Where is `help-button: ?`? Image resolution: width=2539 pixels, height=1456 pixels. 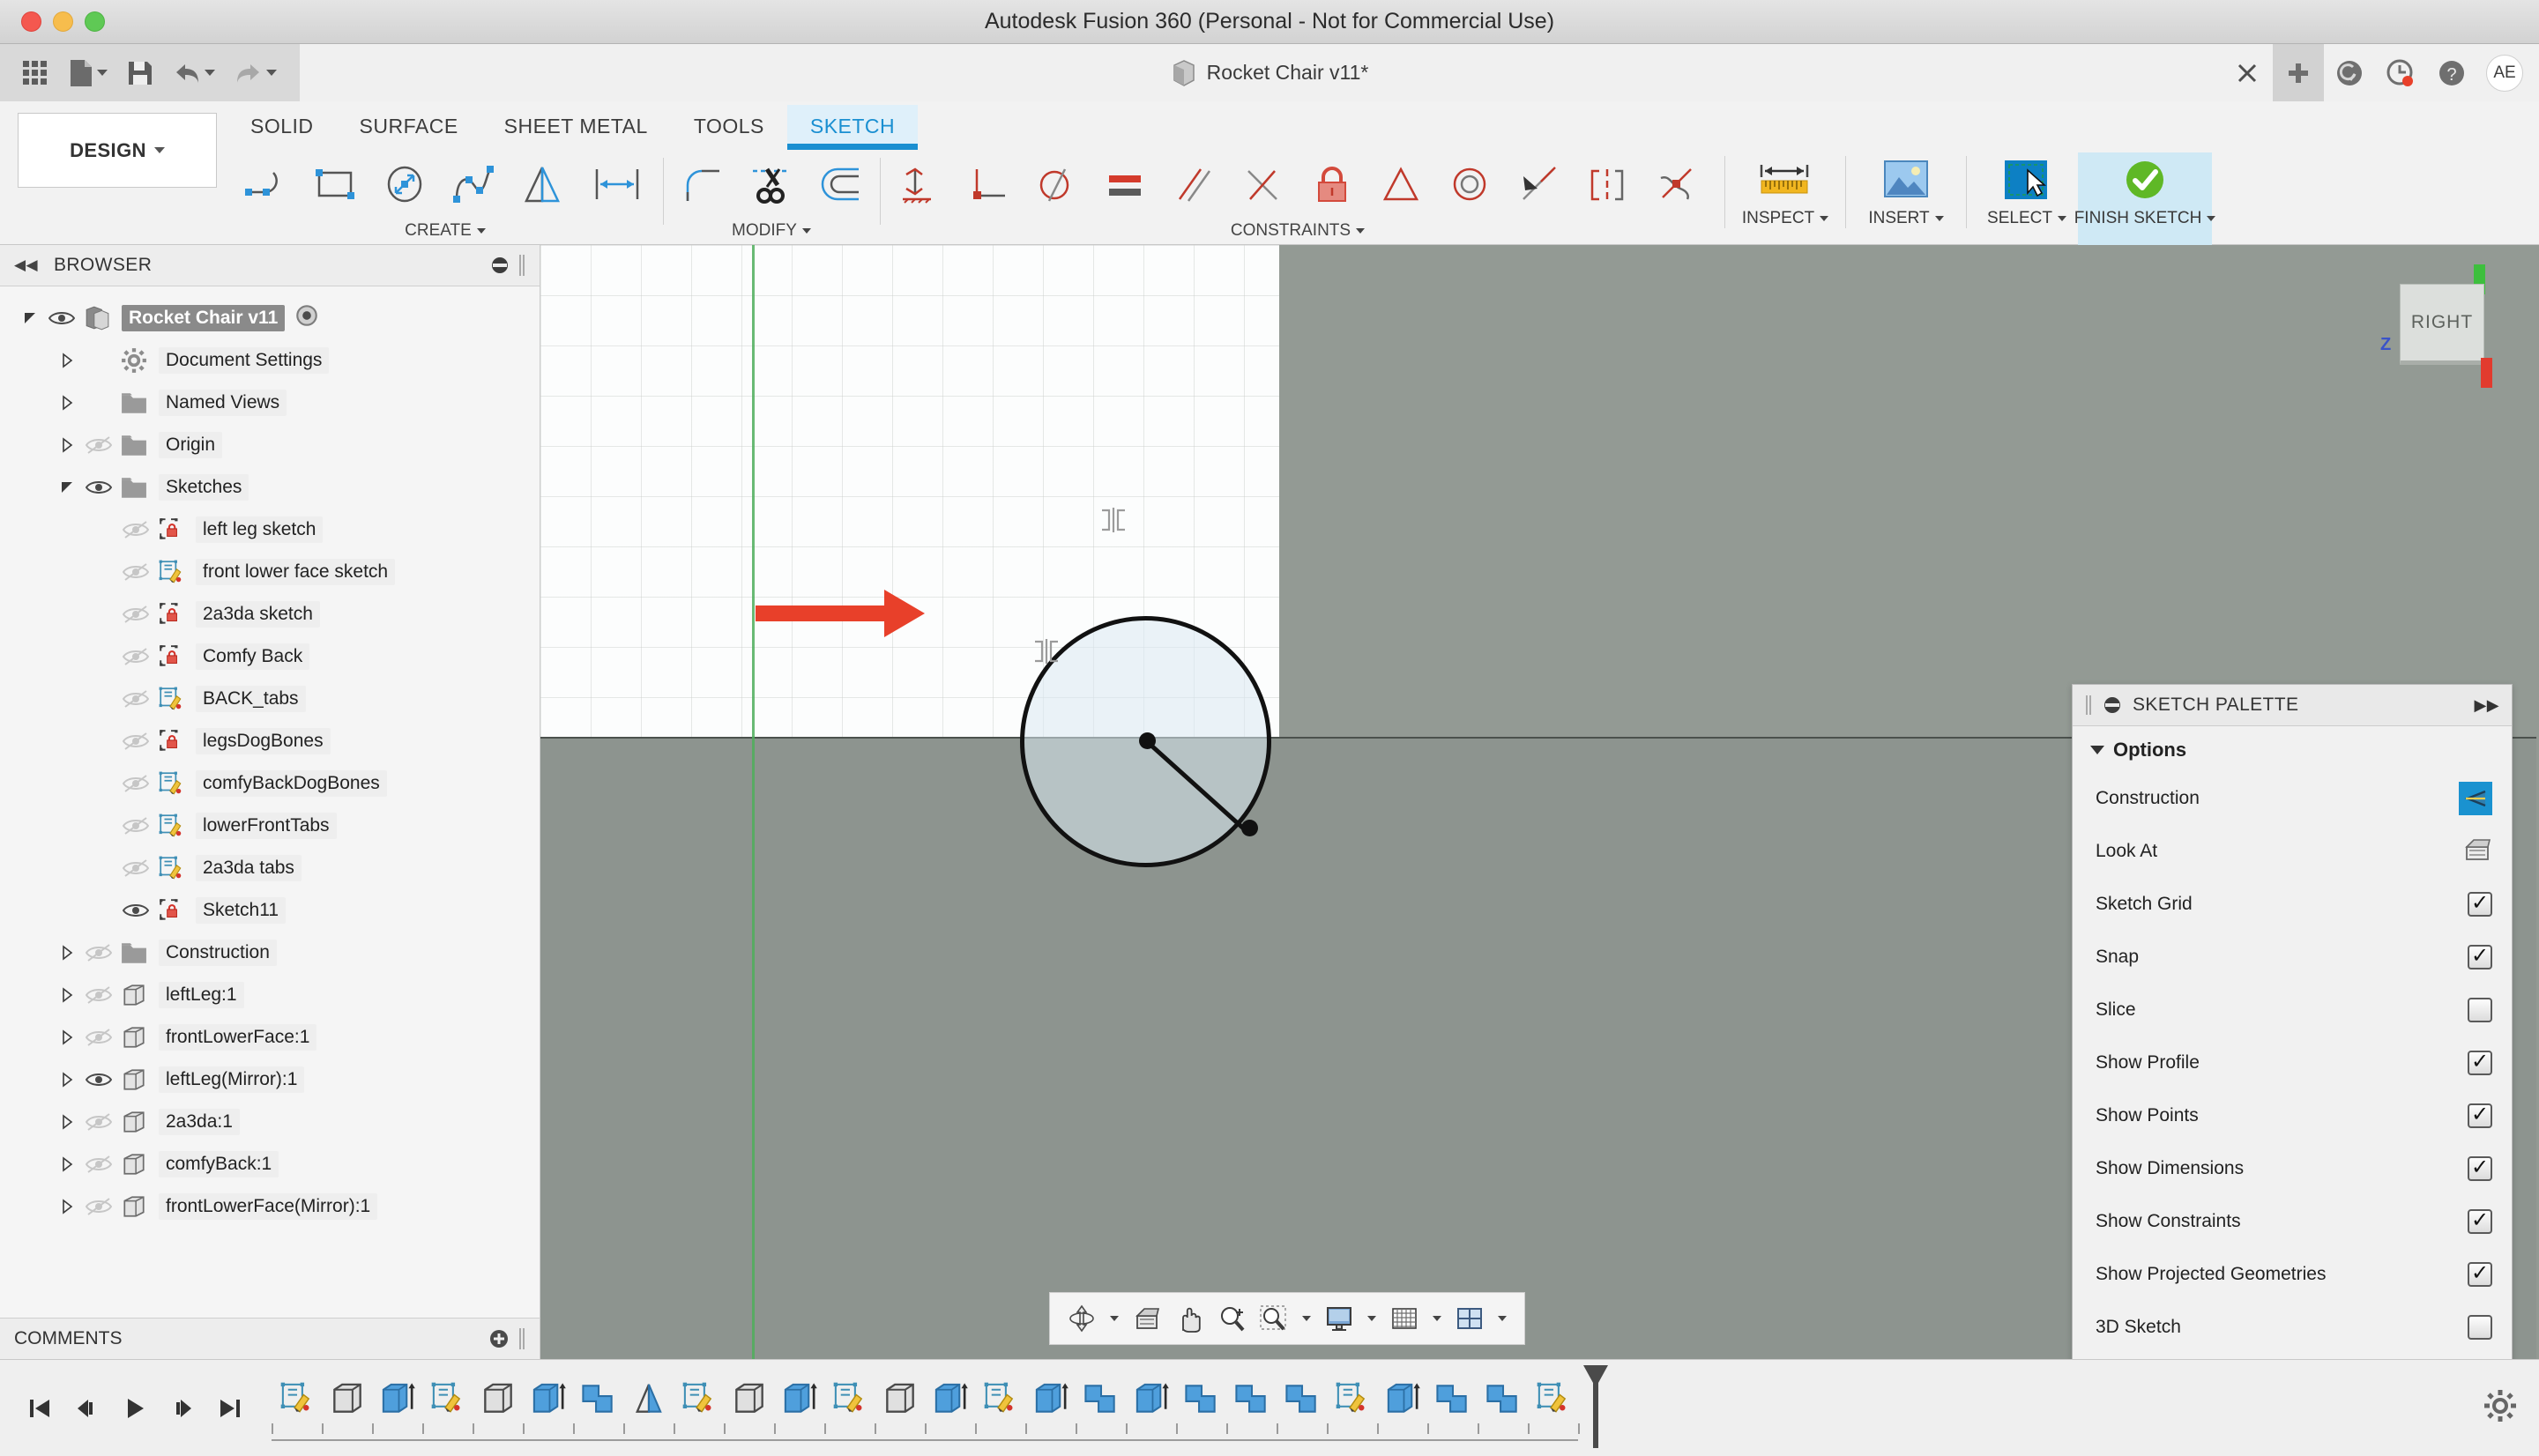
help-button: ? is located at coordinates (2451, 72).